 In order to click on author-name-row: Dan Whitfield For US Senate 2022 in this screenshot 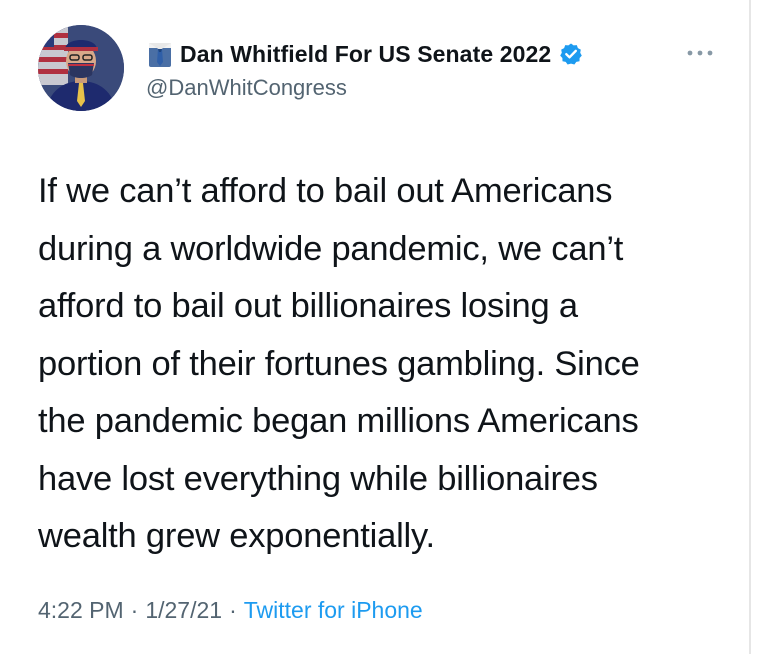, I will do `click(364, 54)`.